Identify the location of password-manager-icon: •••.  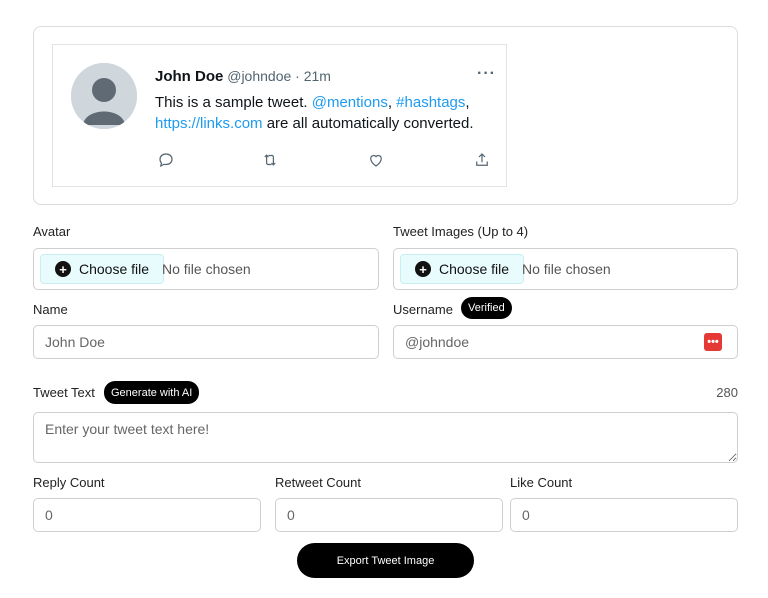
(713, 342).